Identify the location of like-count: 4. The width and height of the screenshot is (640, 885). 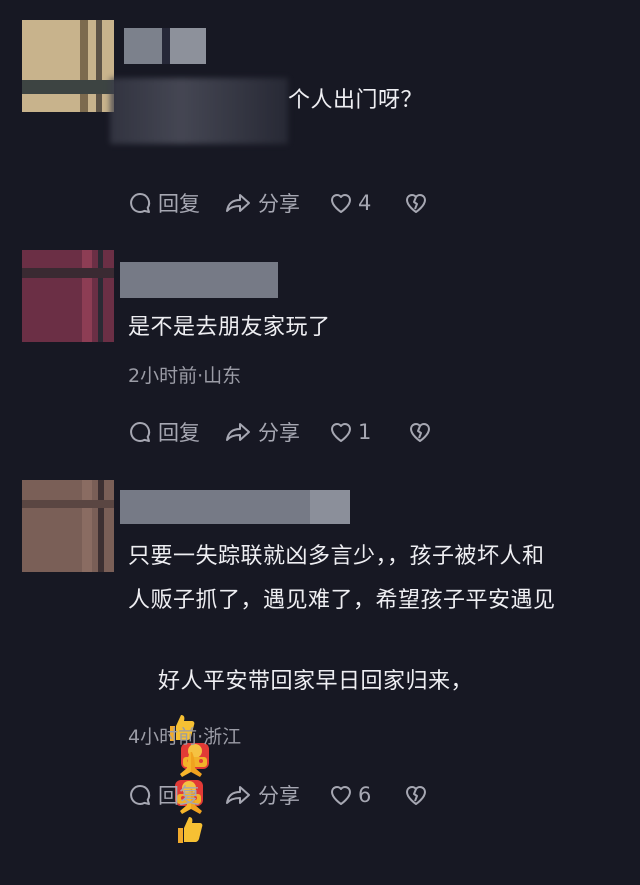
(365, 203).